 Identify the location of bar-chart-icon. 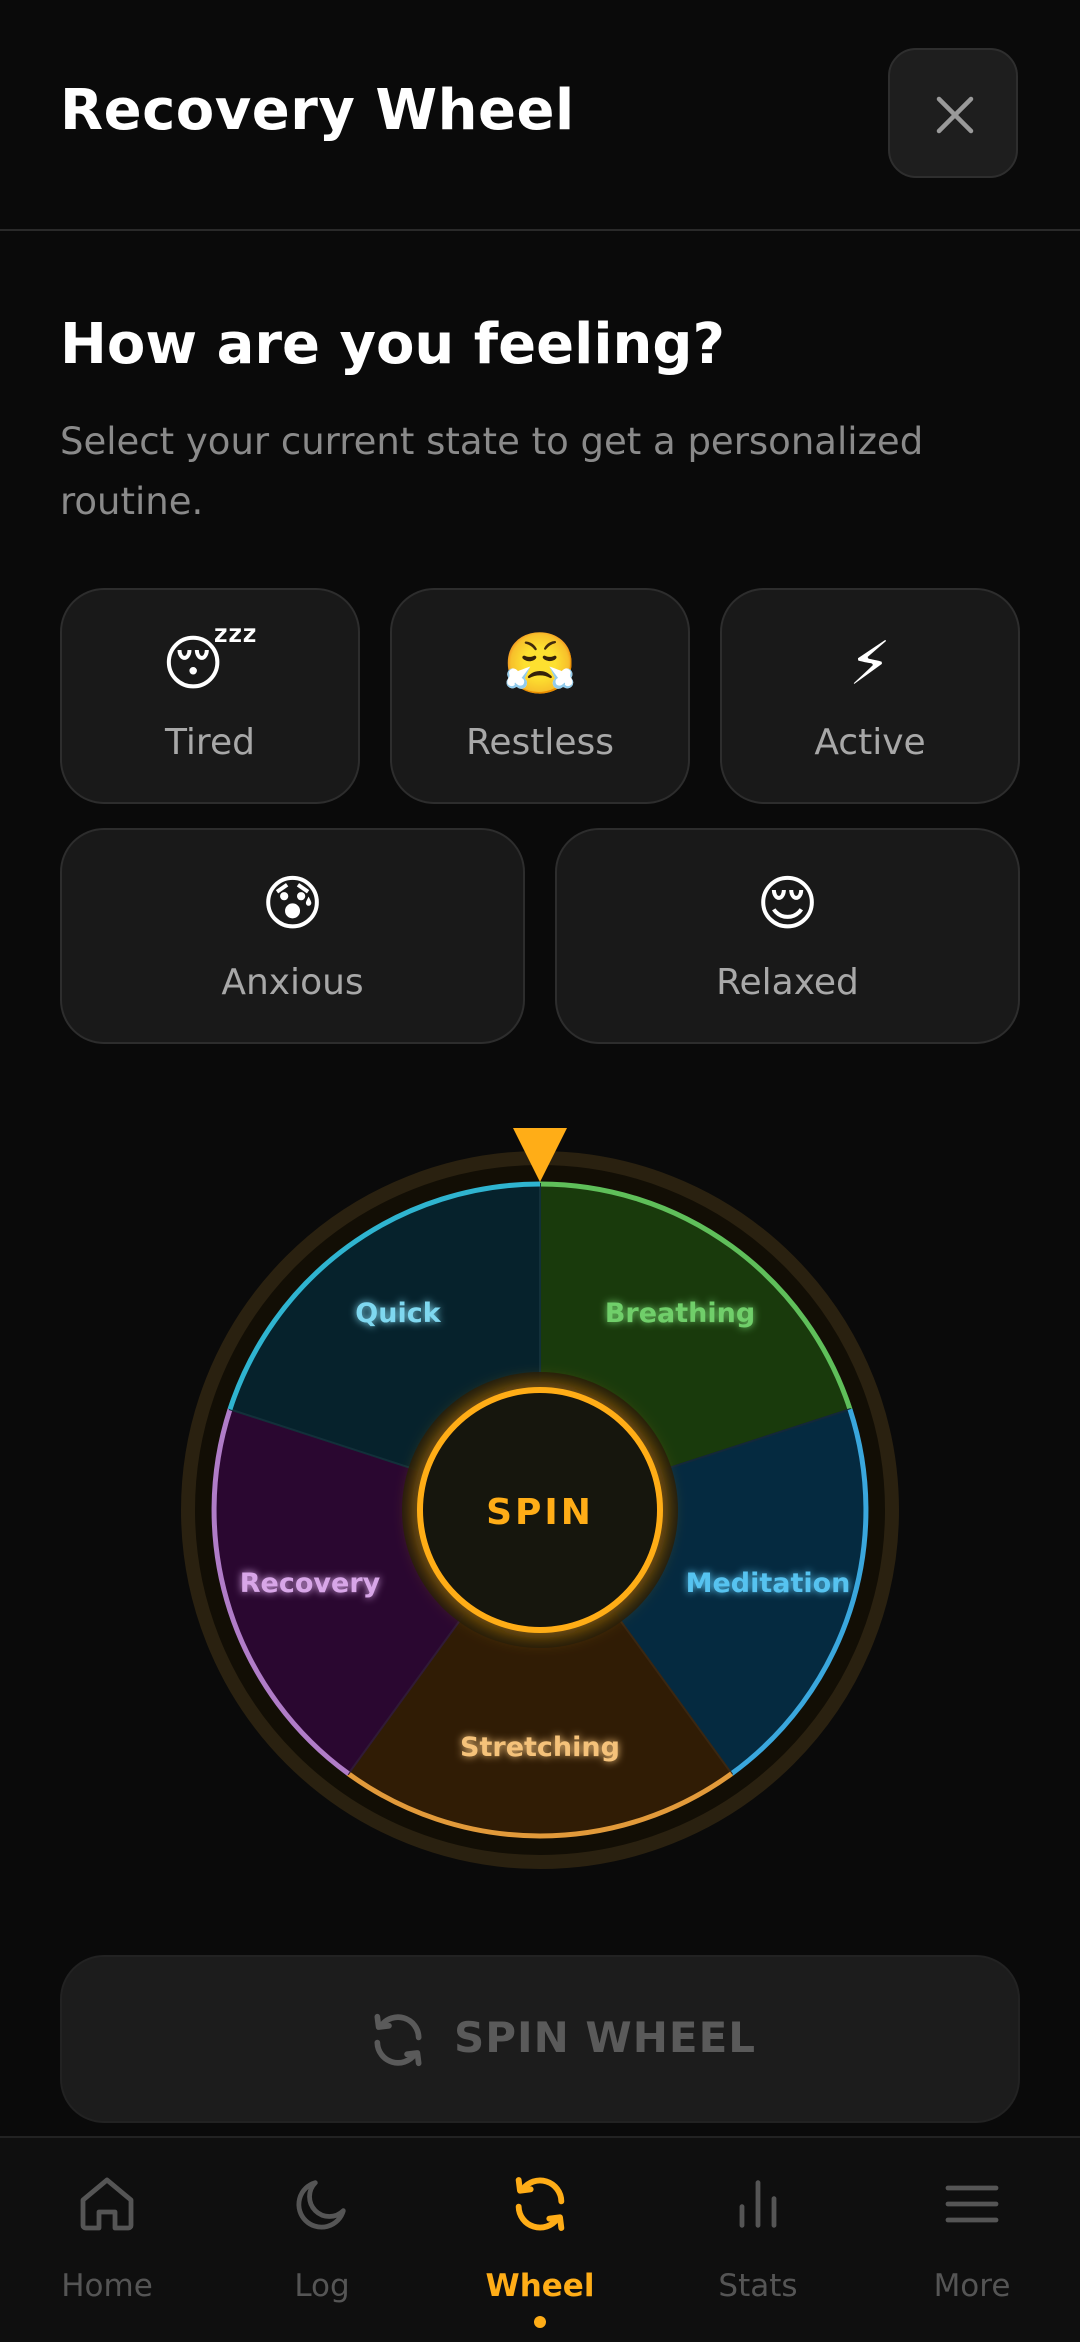
(758, 2204).